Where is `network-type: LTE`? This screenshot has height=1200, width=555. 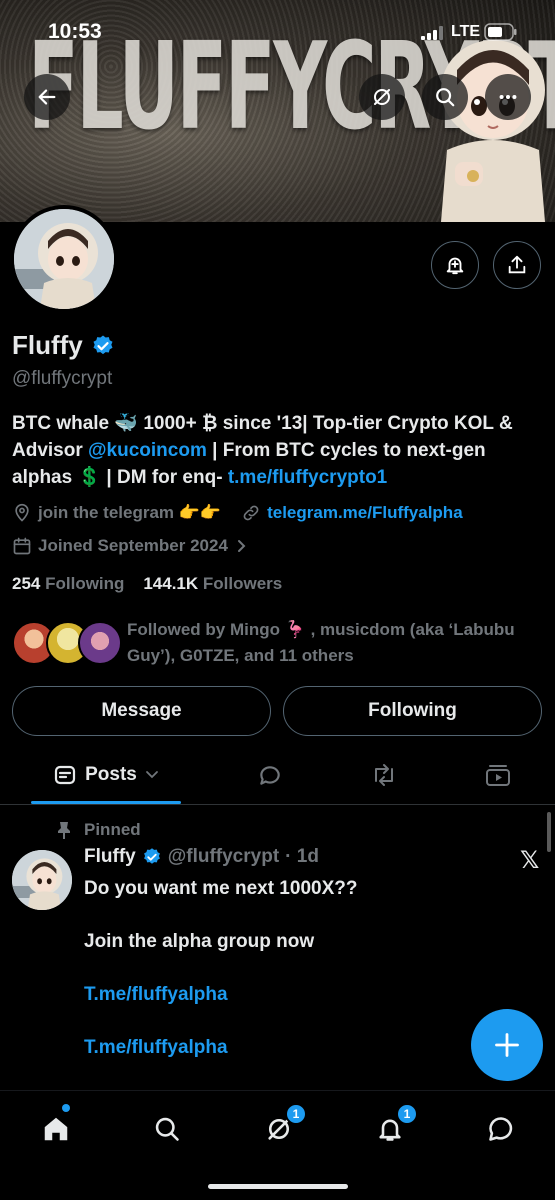 network-type: LTE is located at coordinates (466, 31).